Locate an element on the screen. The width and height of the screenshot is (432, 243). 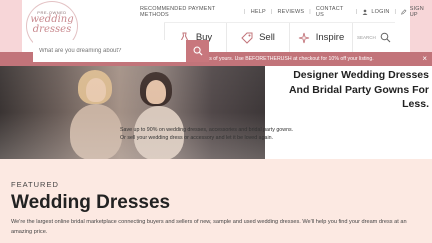
nav-search: SEARCH is located at coordinates (374, 37).